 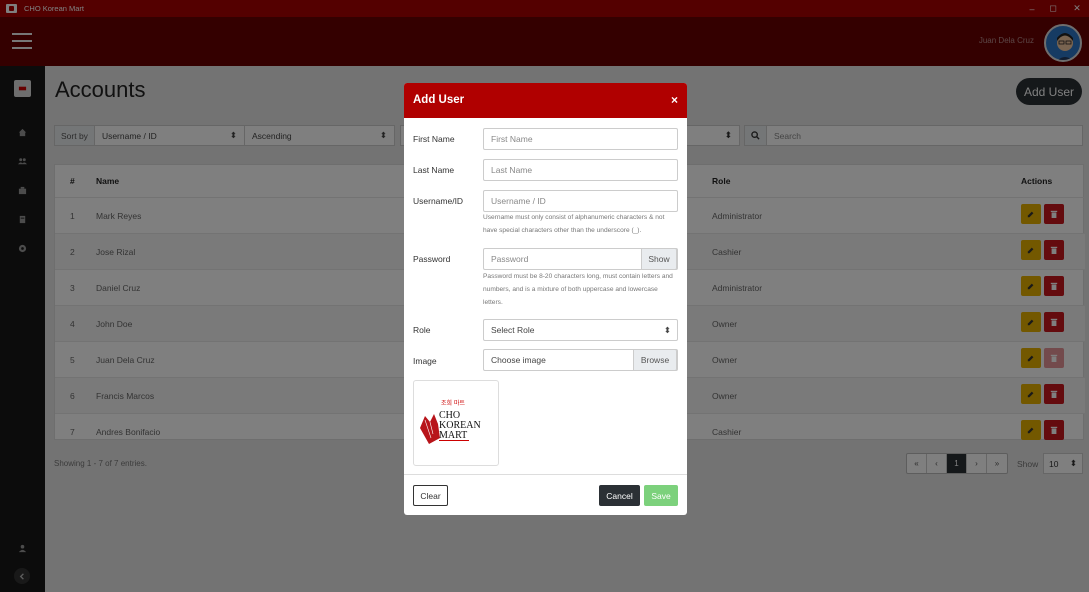 What do you see at coordinates (545, 100) in the screenshot?
I see `modal-header: Add User ×` at bounding box center [545, 100].